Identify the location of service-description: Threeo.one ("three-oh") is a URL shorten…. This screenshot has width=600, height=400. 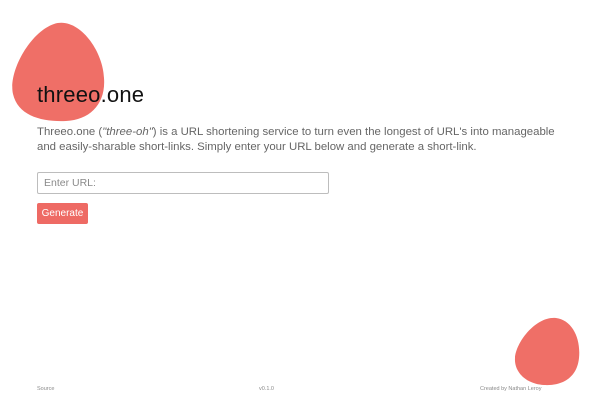
(297, 140).